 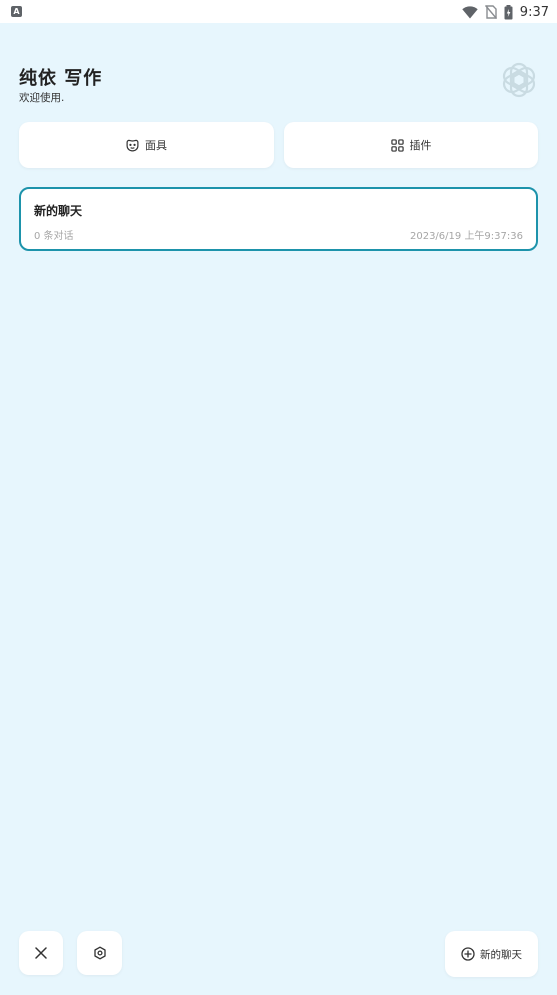 What do you see at coordinates (61, 78) in the screenshot?
I see `app-title: 纯依 写作` at bounding box center [61, 78].